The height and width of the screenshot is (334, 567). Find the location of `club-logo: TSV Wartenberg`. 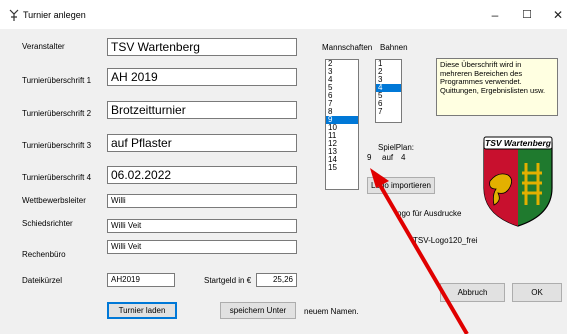

club-logo: TSV Wartenberg is located at coordinates (518, 181).